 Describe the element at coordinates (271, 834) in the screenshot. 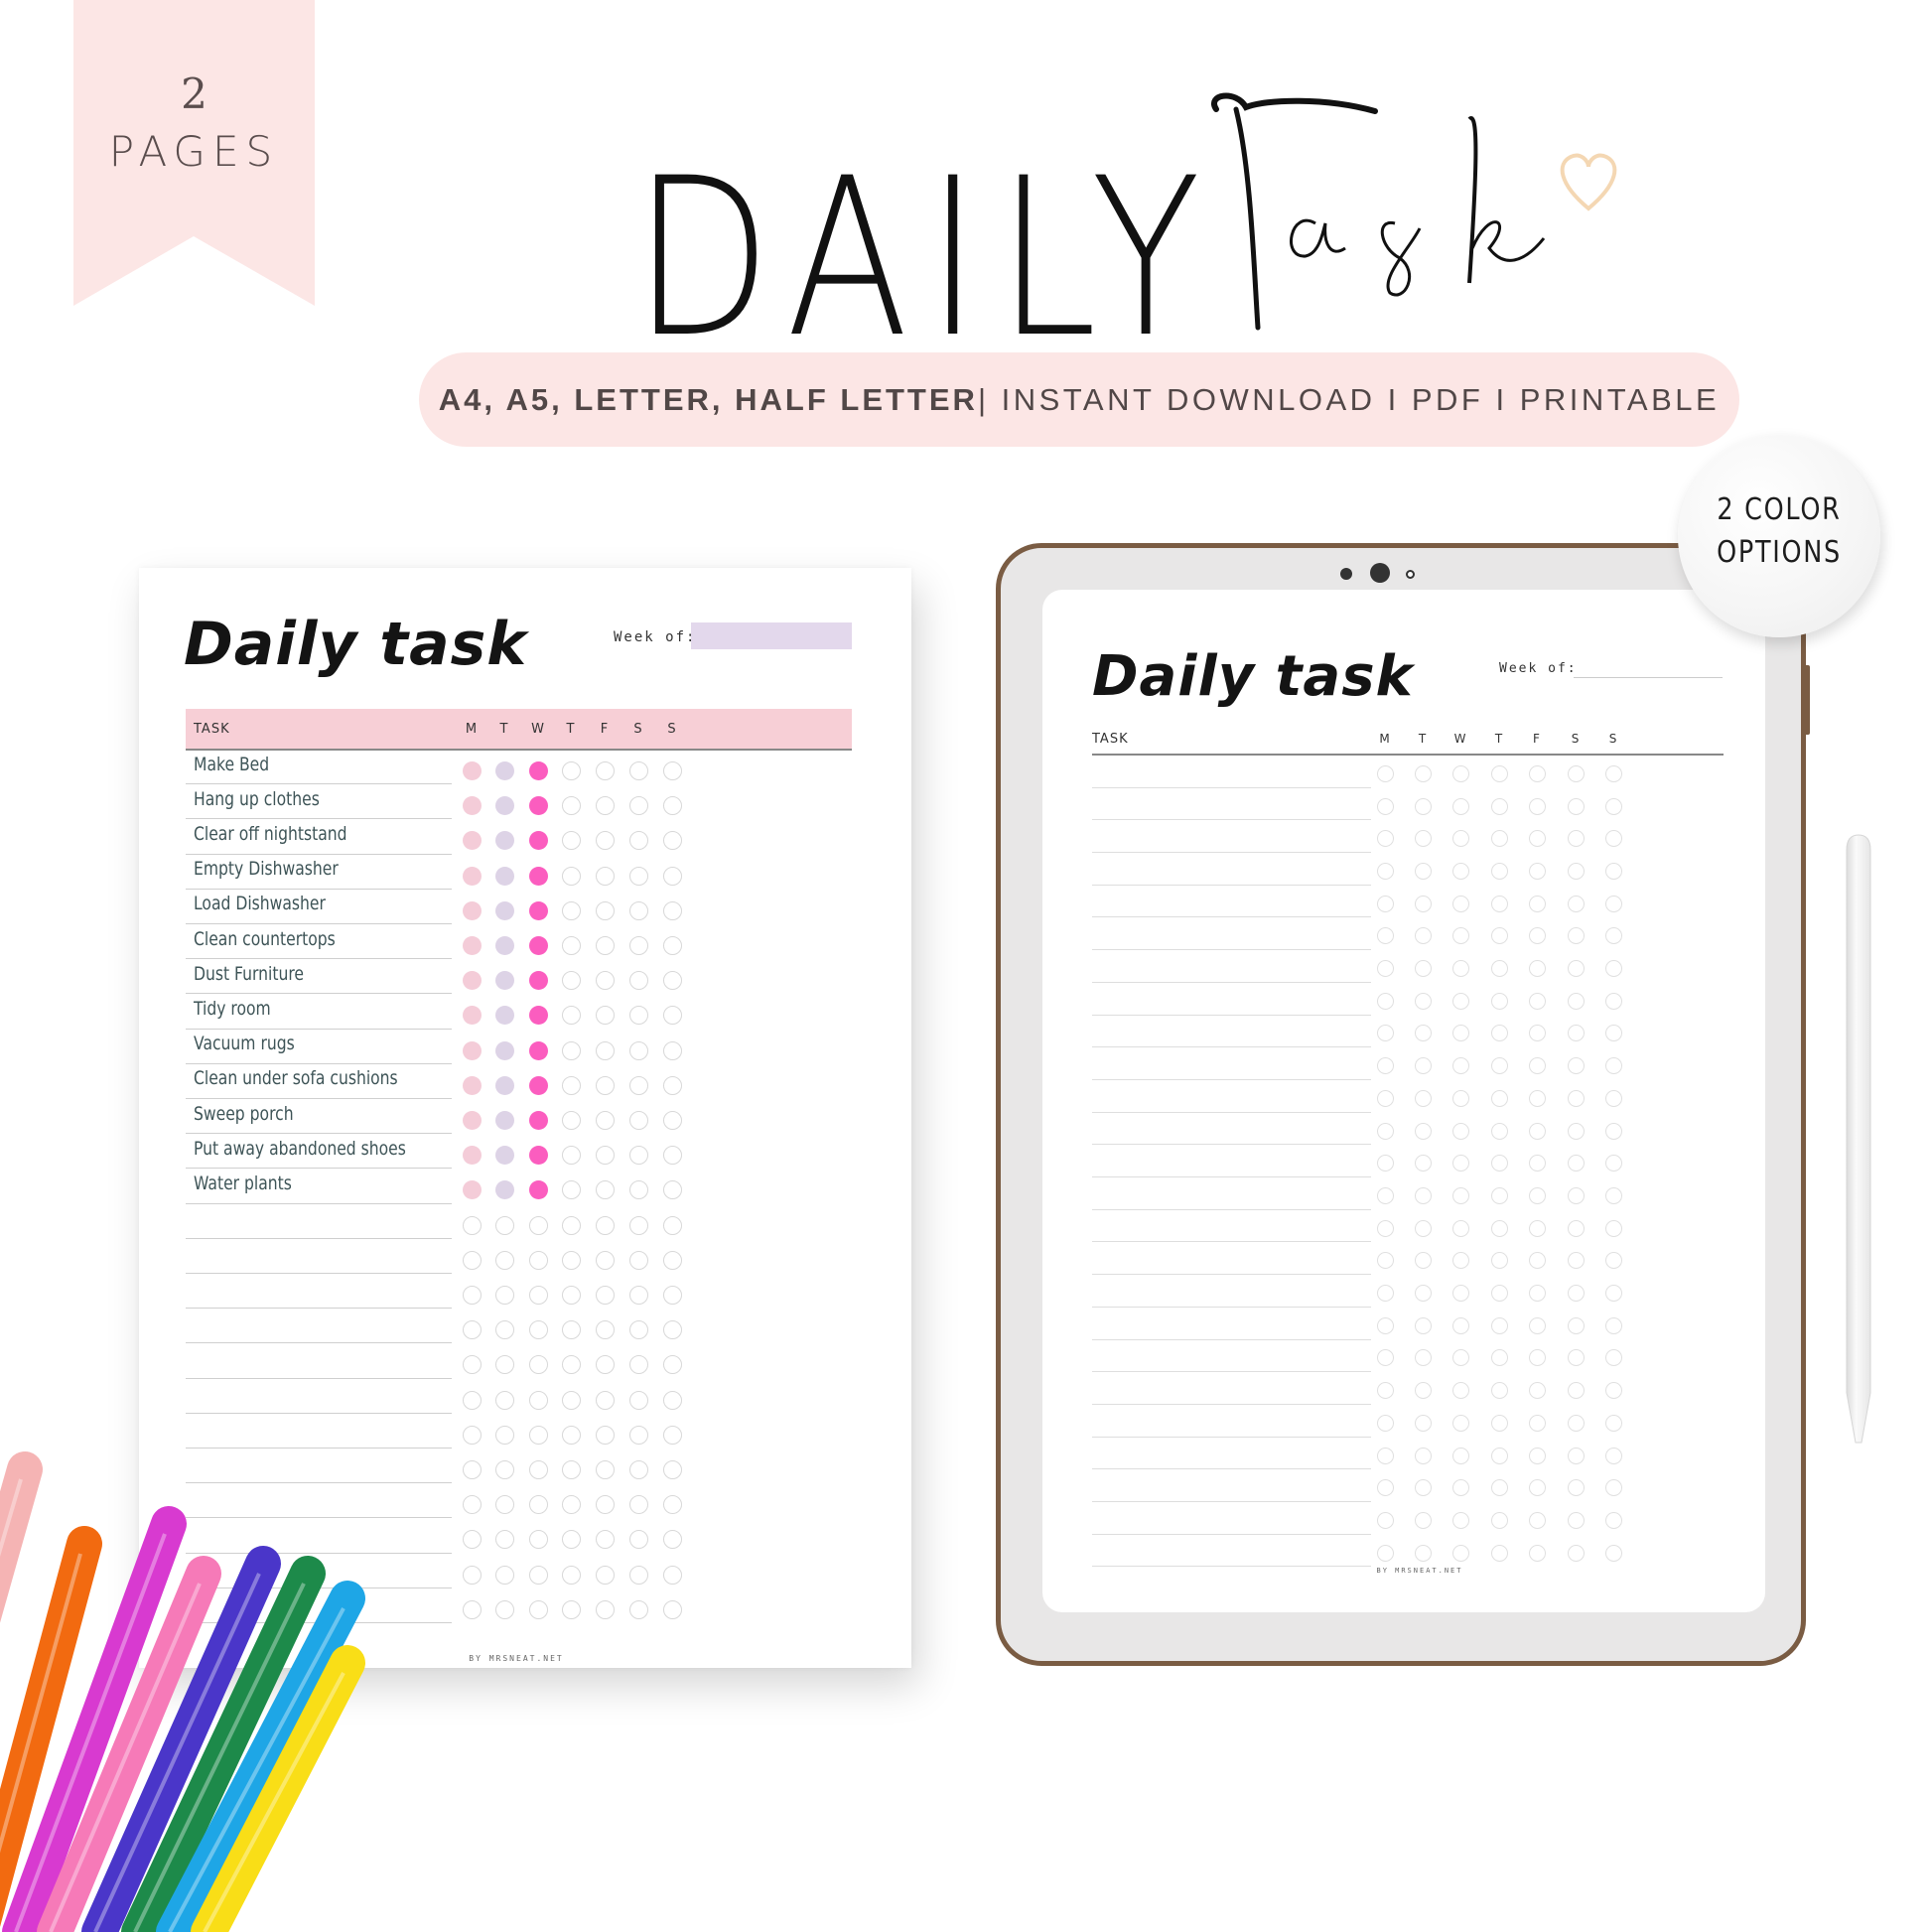

I see `task-label: Clear off nightstand` at that location.